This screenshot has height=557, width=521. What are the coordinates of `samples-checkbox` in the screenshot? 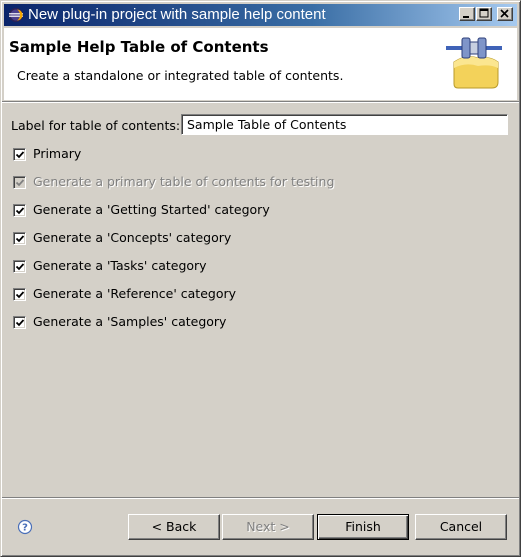 It's located at (19, 322).